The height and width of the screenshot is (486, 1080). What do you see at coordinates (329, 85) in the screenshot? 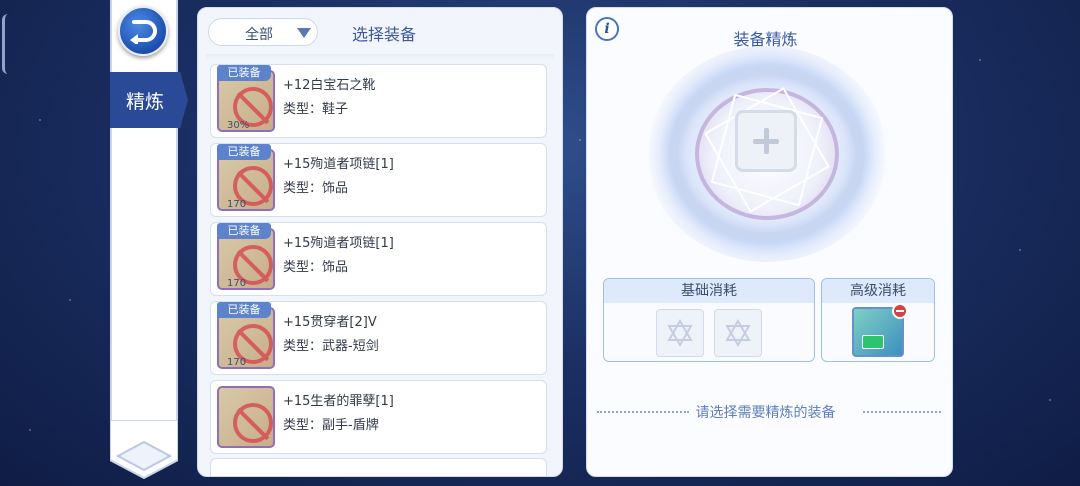
I see `item-name: +12白宝石之靴` at bounding box center [329, 85].